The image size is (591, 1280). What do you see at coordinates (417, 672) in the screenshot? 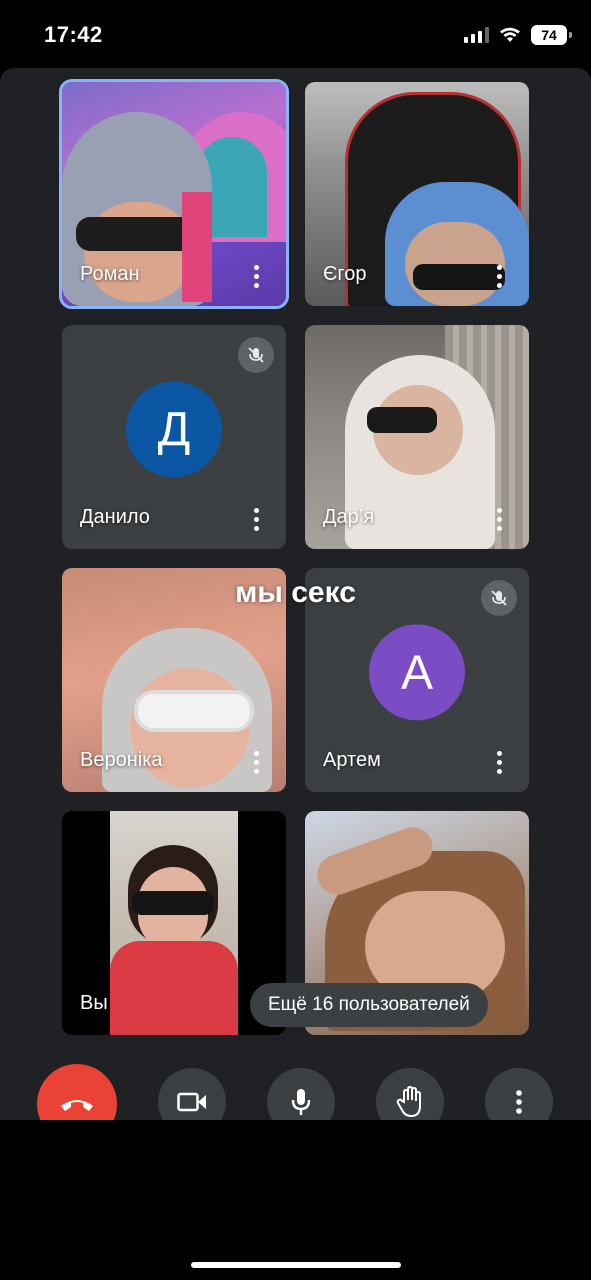
I see `avatar: А` at bounding box center [417, 672].